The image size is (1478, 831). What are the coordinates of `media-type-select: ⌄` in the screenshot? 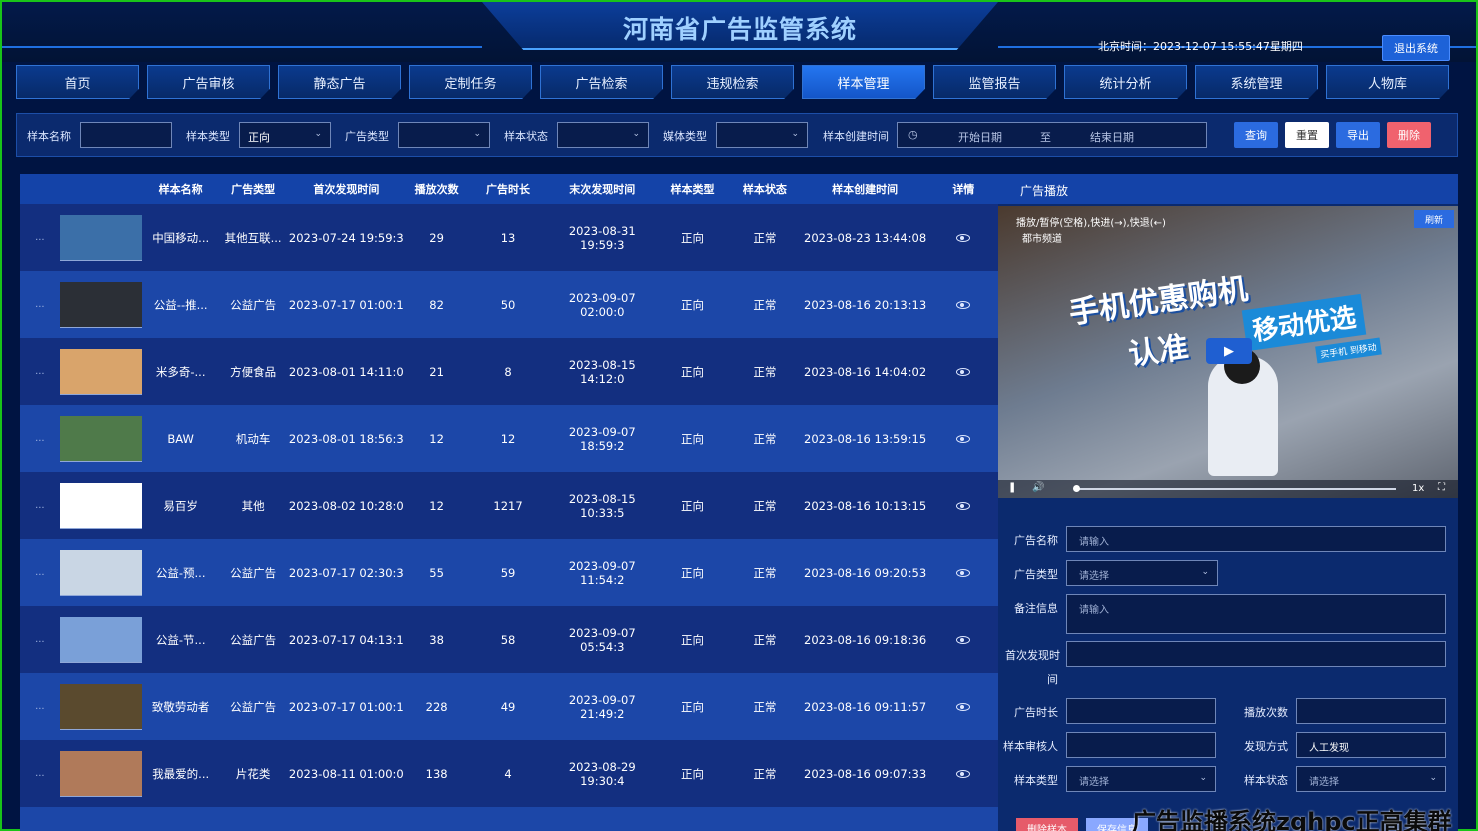 It's located at (762, 135).